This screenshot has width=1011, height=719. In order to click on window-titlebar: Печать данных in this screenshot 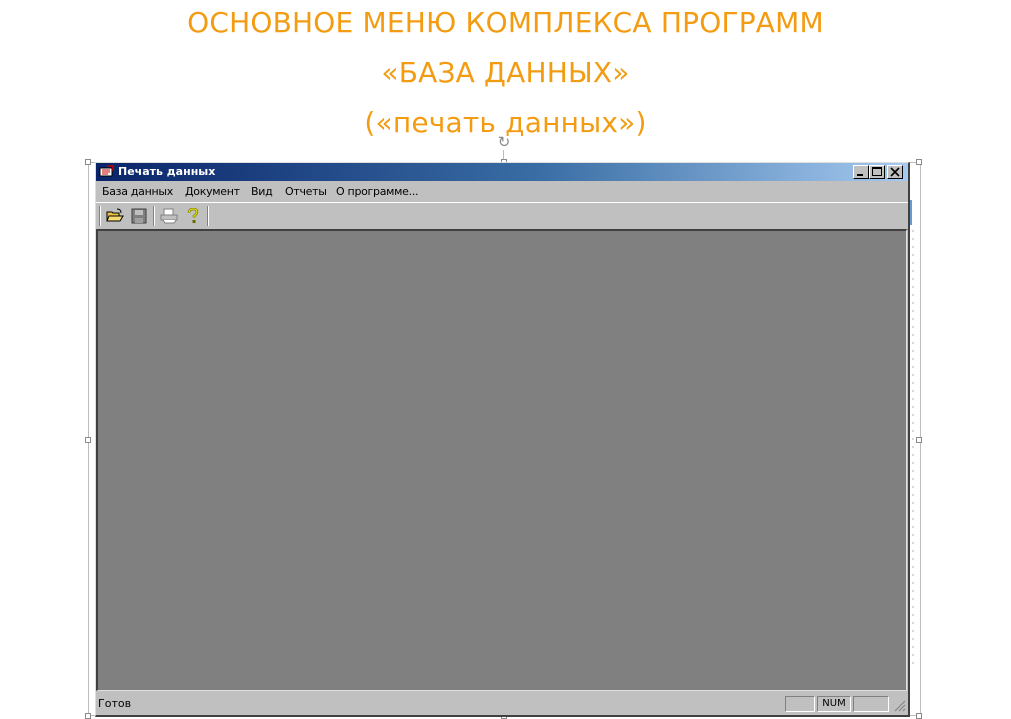, I will do `click(502, 172)`.